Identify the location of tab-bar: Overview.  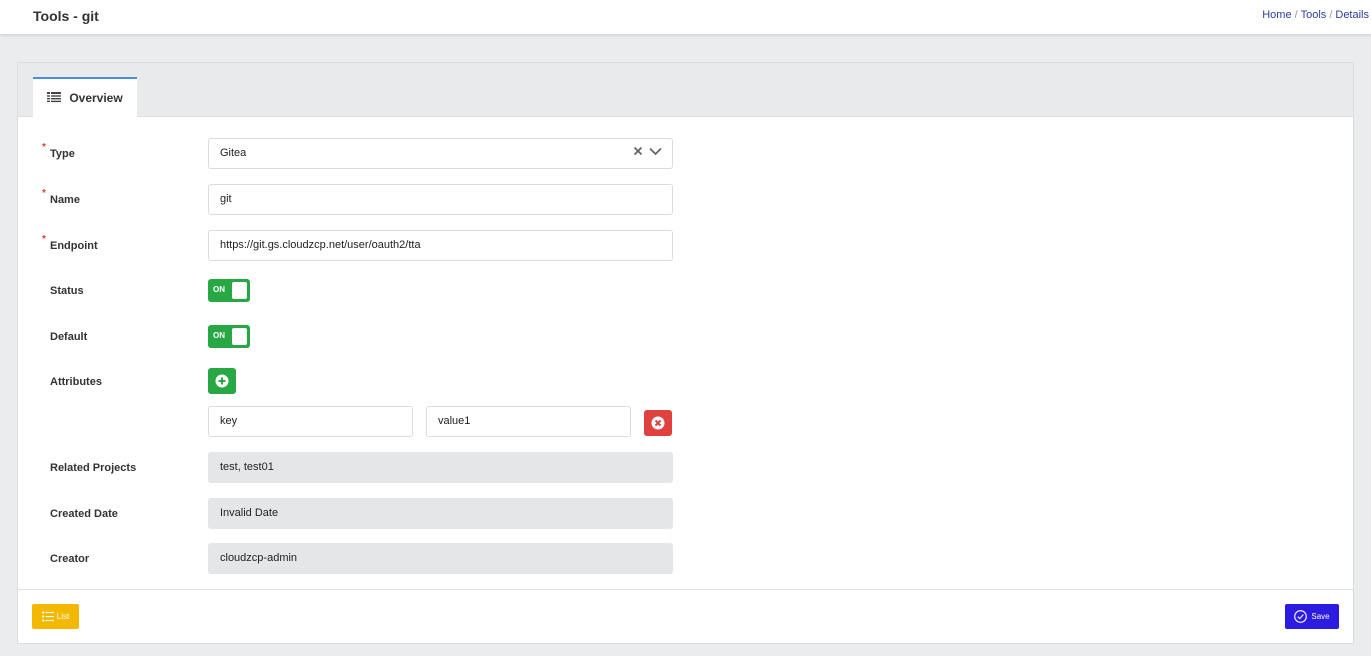
(685, 90).